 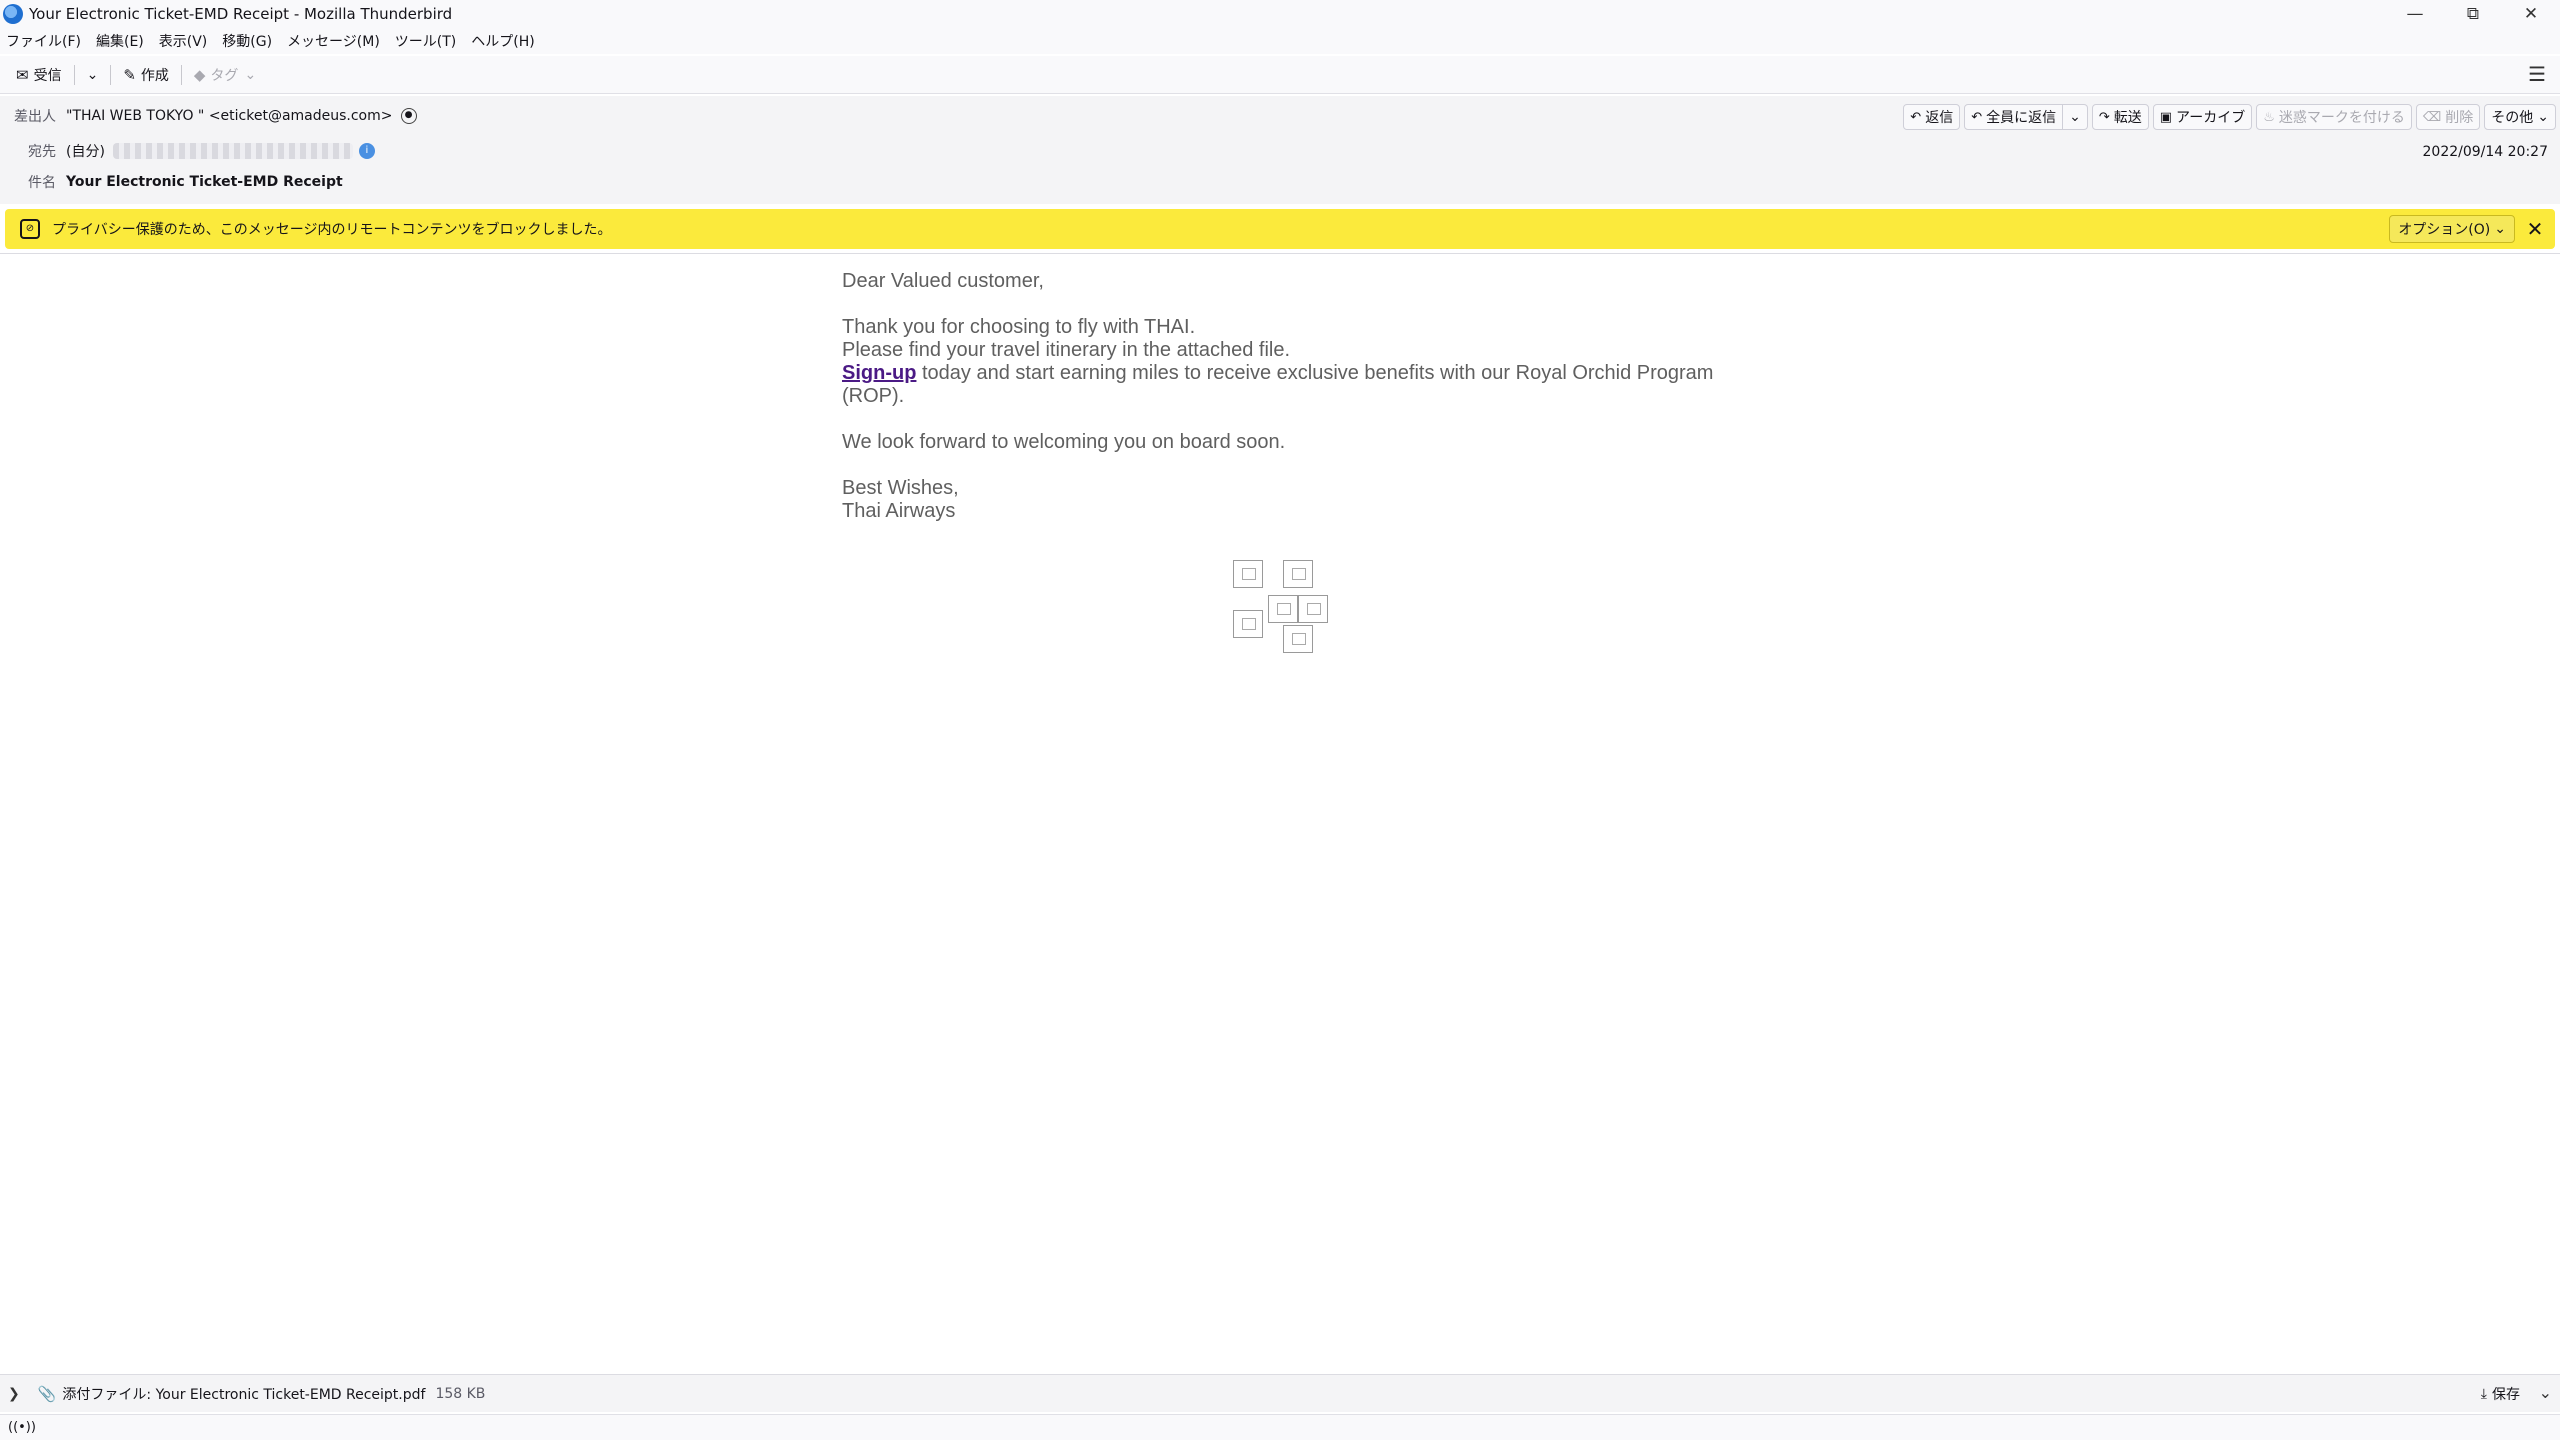 What do you see at coordinates (873, 396) in the screenshot?
I see `body-line-3-end: (ROP).` at bounding box center [873, 396].